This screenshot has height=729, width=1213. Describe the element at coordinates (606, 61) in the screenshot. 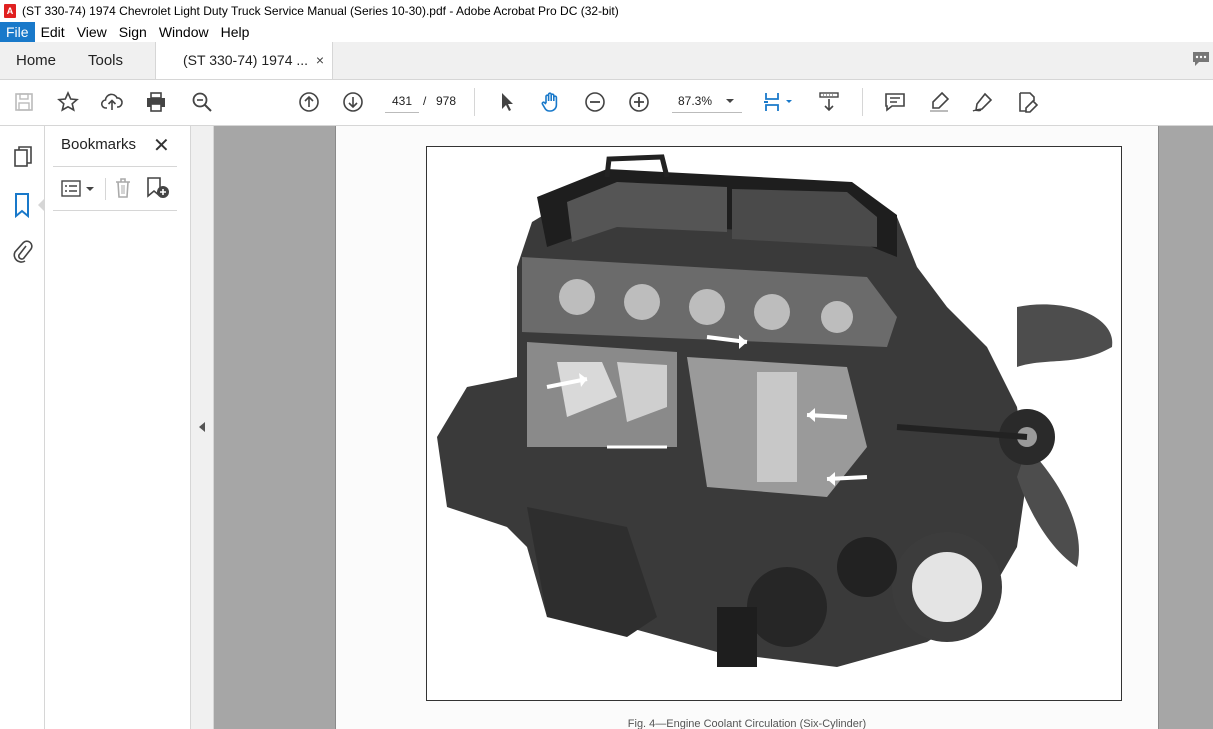

I see `tab-bar: Home Tools (ST 330-74) 1974 ... ×` at that location.